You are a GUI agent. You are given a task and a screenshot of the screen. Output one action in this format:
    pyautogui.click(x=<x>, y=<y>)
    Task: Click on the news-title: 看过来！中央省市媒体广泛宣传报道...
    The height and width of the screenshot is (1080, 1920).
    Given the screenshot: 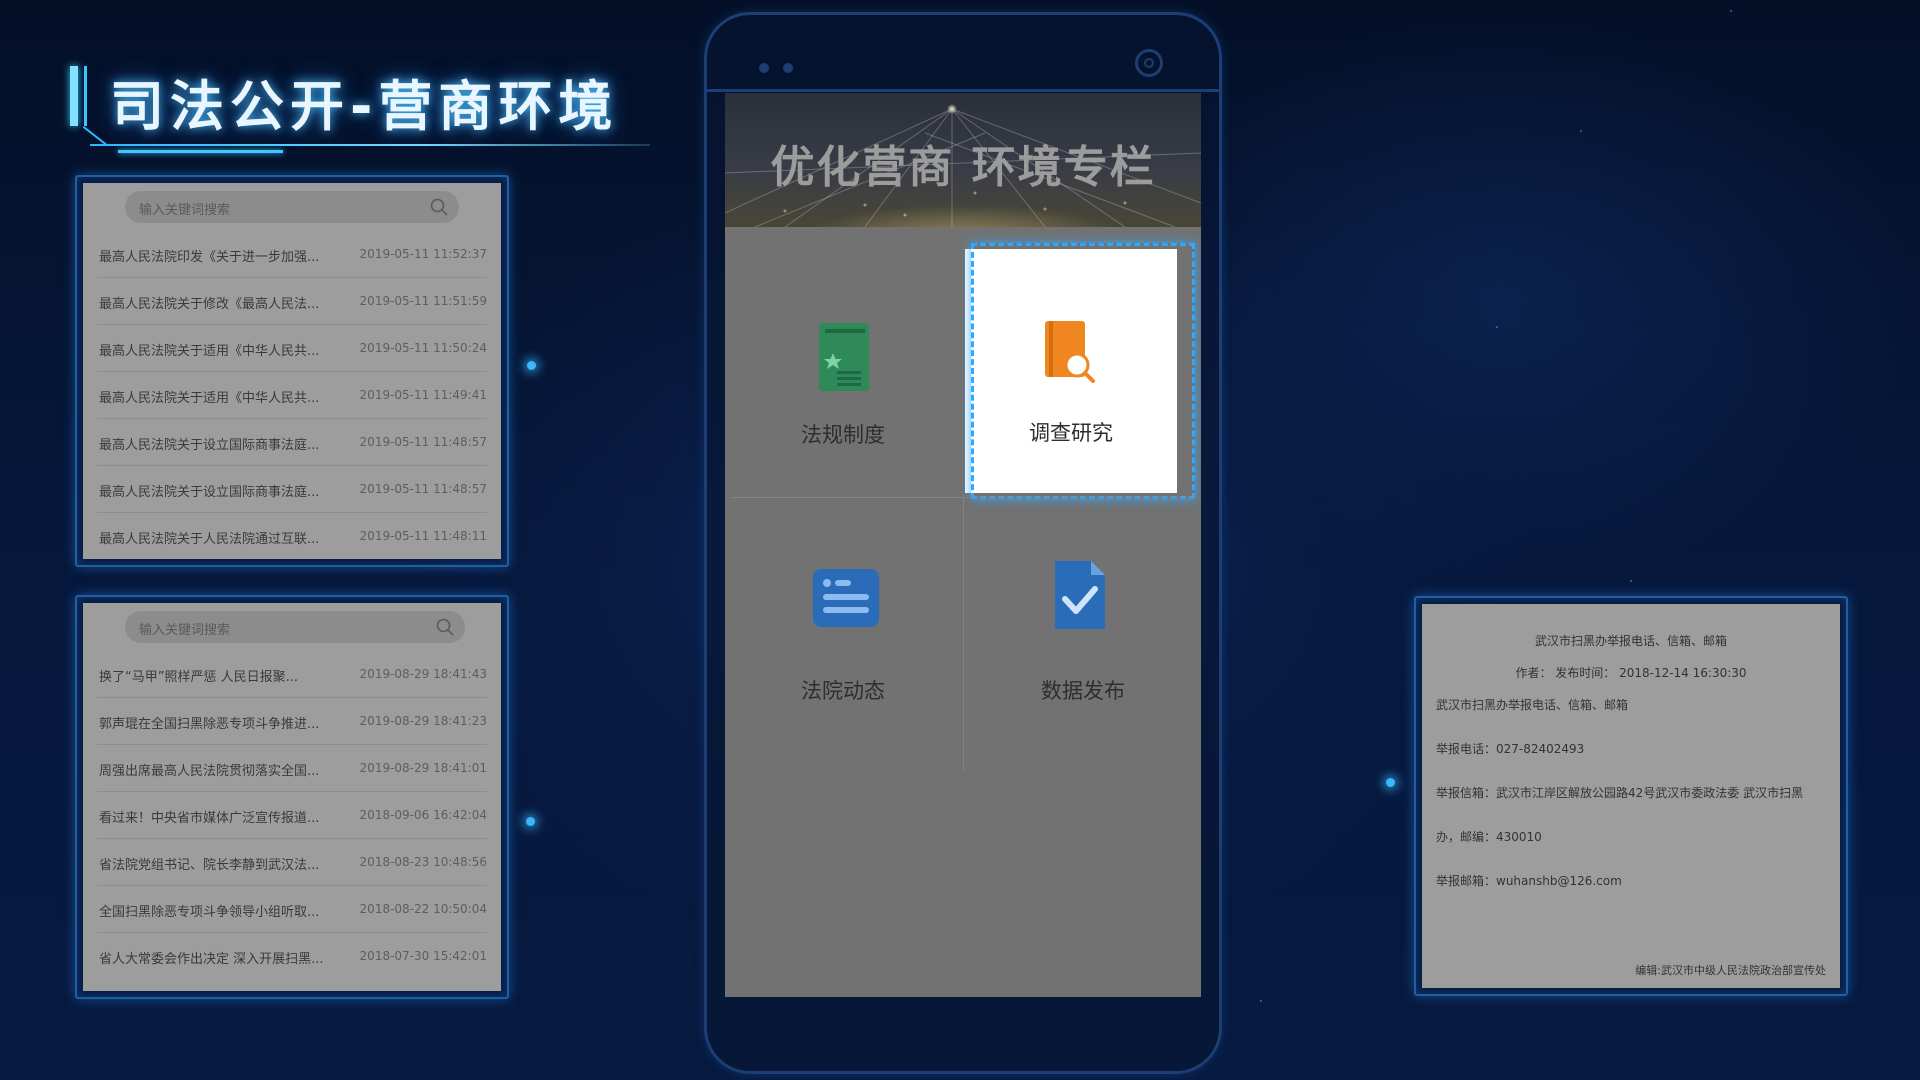 What is the action you would take?
    pyautogui.click(x=209, y=816)
    